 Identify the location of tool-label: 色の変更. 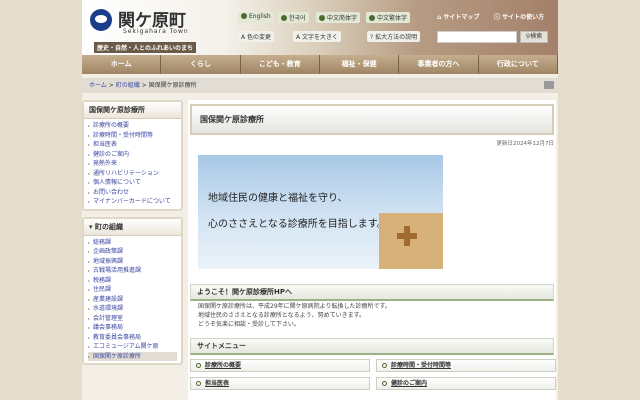
(259, 37).